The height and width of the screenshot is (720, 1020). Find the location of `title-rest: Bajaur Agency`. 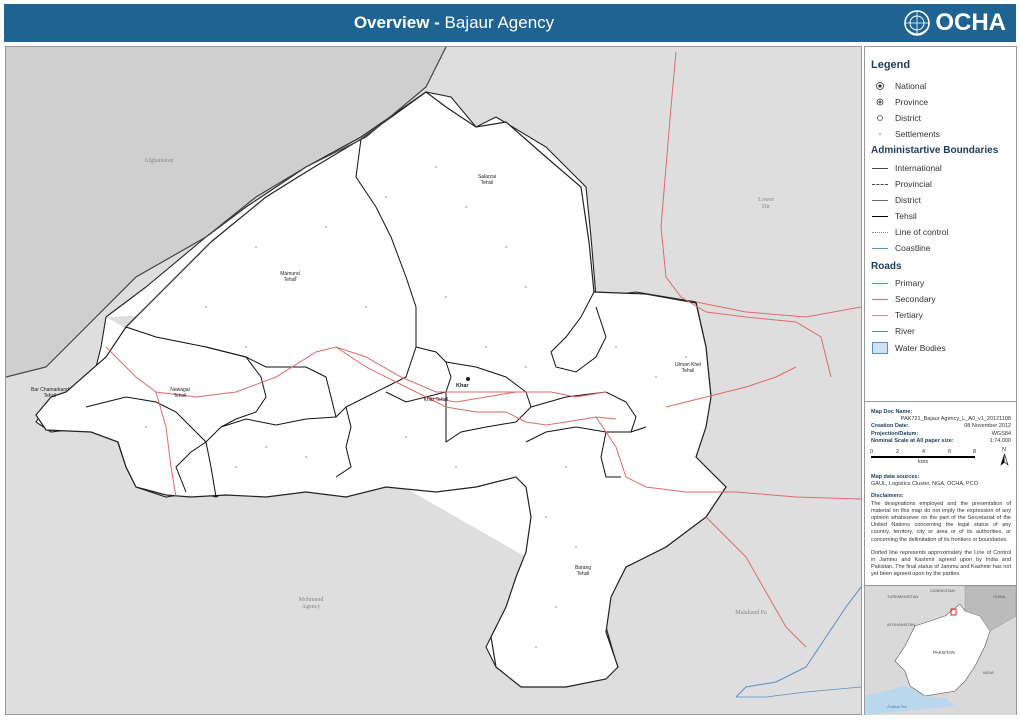

title-rest: Bajaur Agency is located at coordinates (499, 22).